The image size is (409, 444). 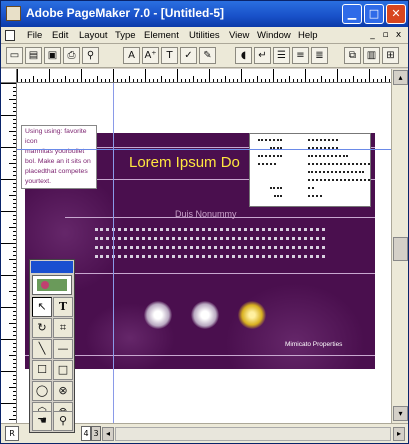 What do you see at coordinates (42, 370) in the screenshot?
I see `rectangle-frame-tool: ☐` at bounding box center [42, 370].